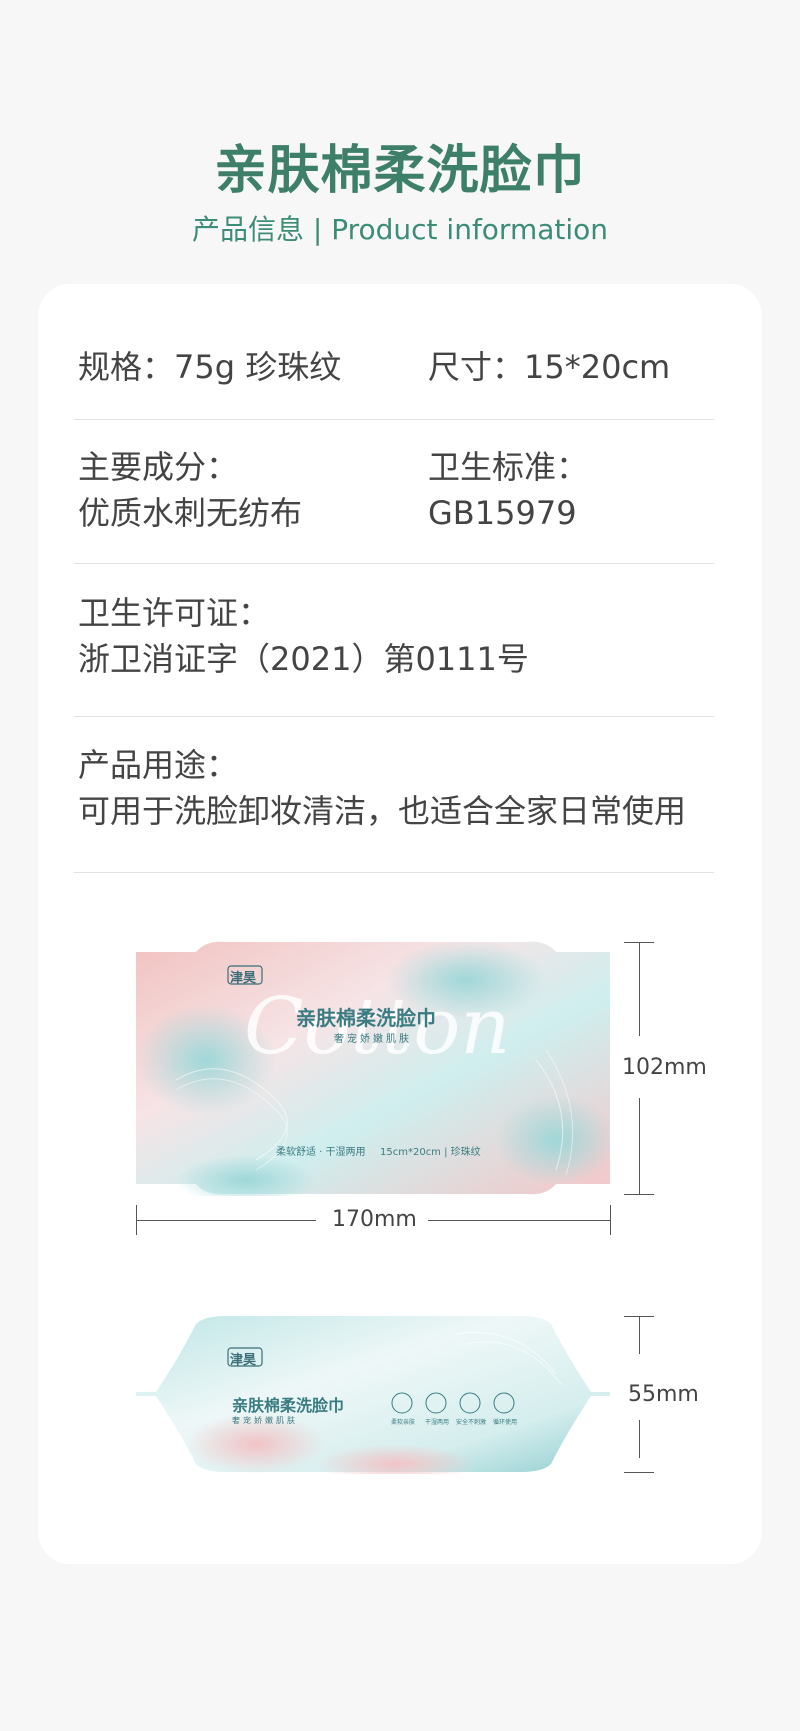 Image resolution: width=800 pixels, height=1731 pixels. Describe the element at coordinates (321, 1152) in the screenshot. I see `package-front-features: 柔软舒适 · 干湿两用` at that location.